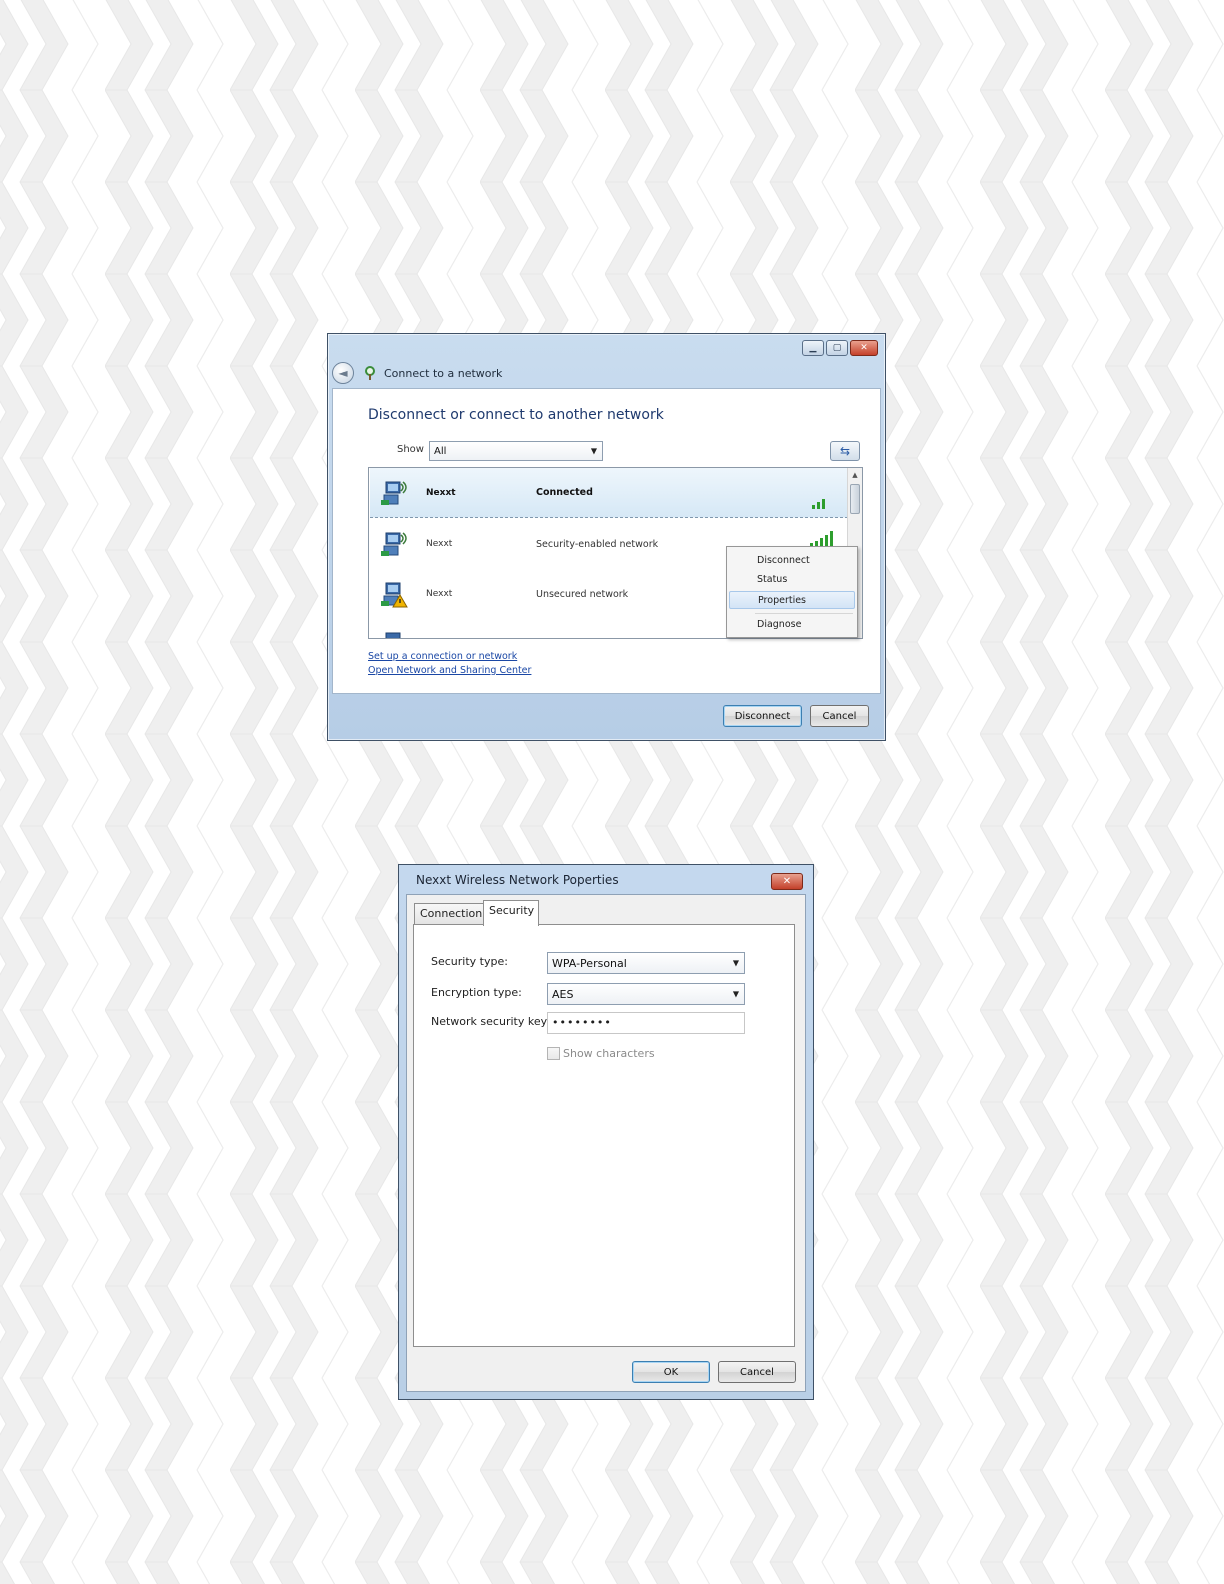 This screenshot has height=1584, width=1224. I want to click on security-type-dropdown: WPA-Personal ▼, so click(646, 963).